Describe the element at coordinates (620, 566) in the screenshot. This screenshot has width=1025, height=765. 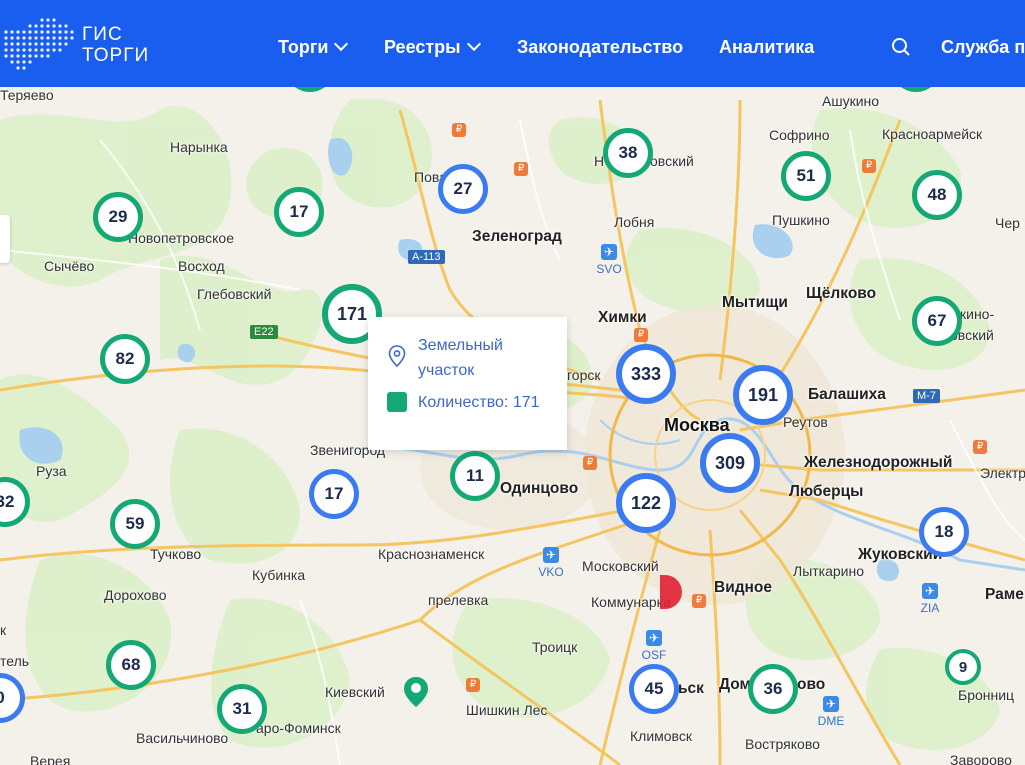
I see `place-label: Московский` at that location.